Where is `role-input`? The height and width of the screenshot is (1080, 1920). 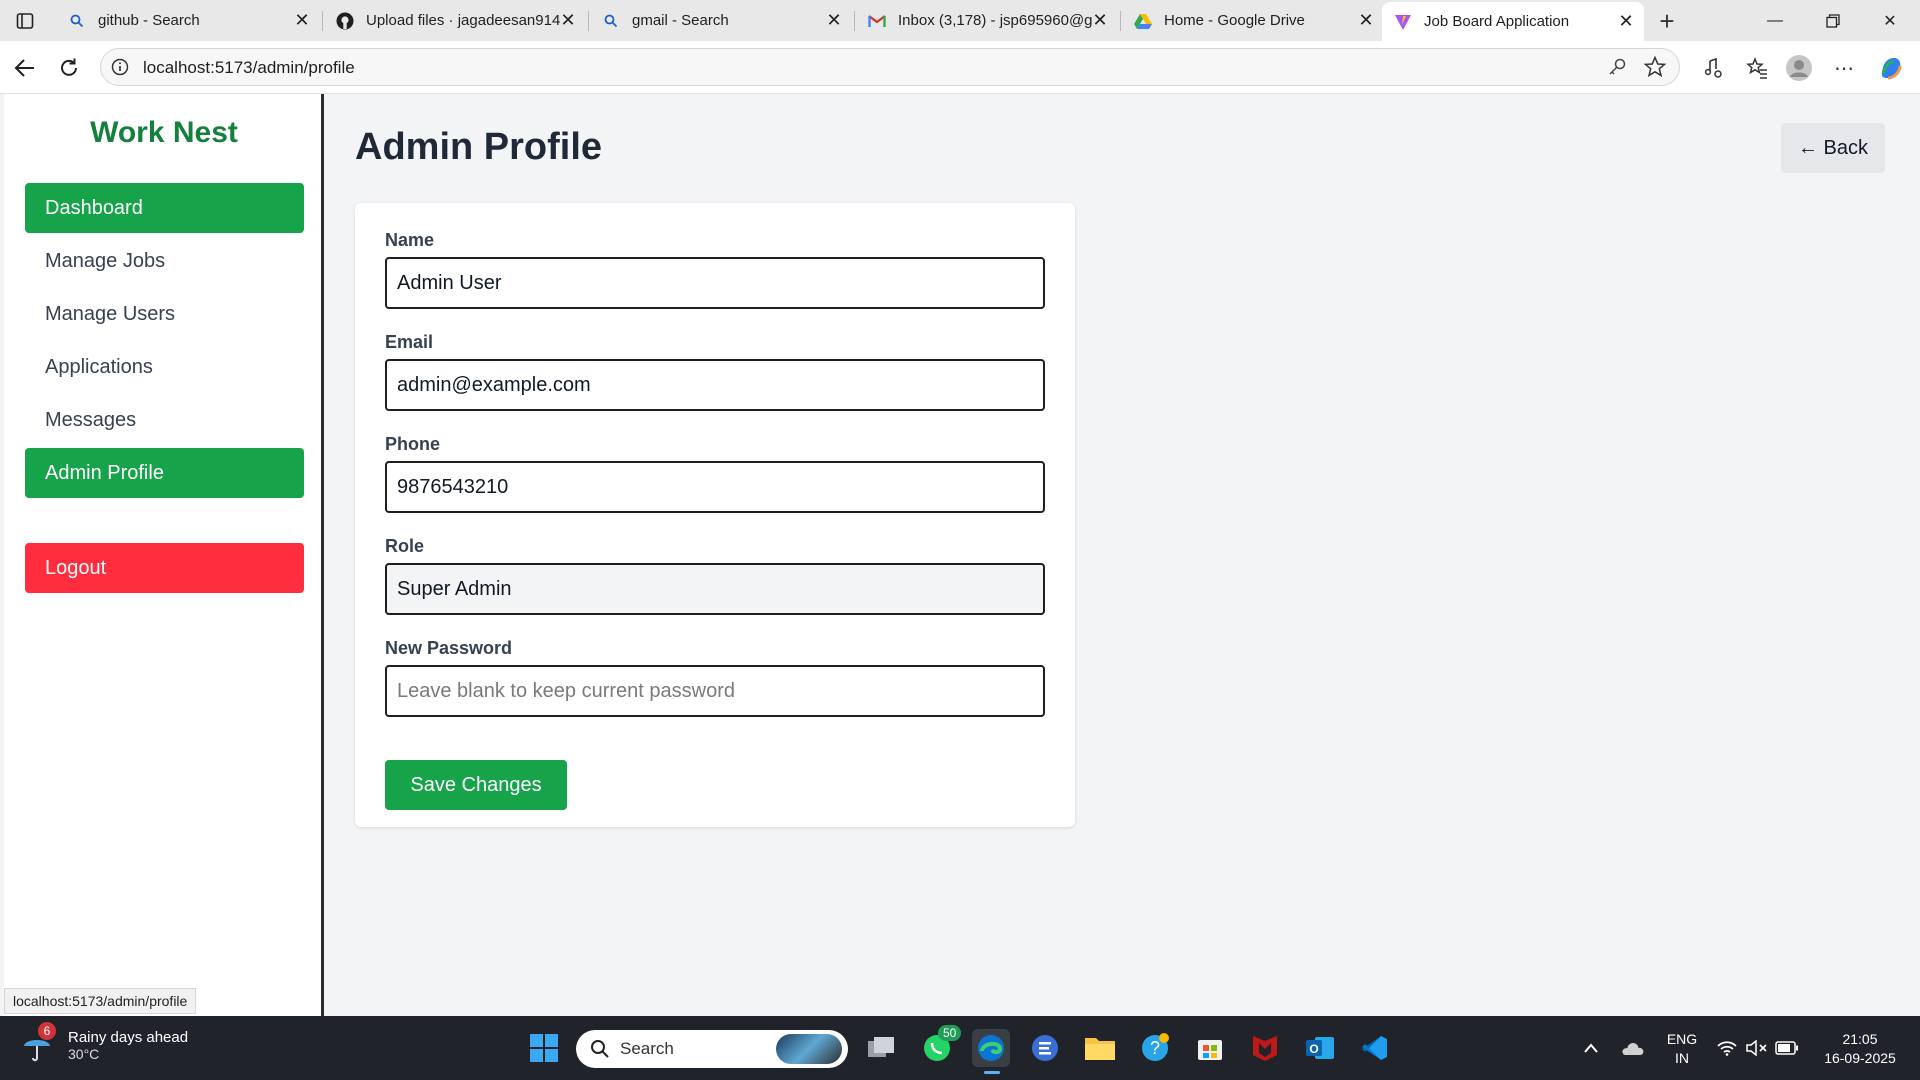 role-input is located at coordinates (715, 589).